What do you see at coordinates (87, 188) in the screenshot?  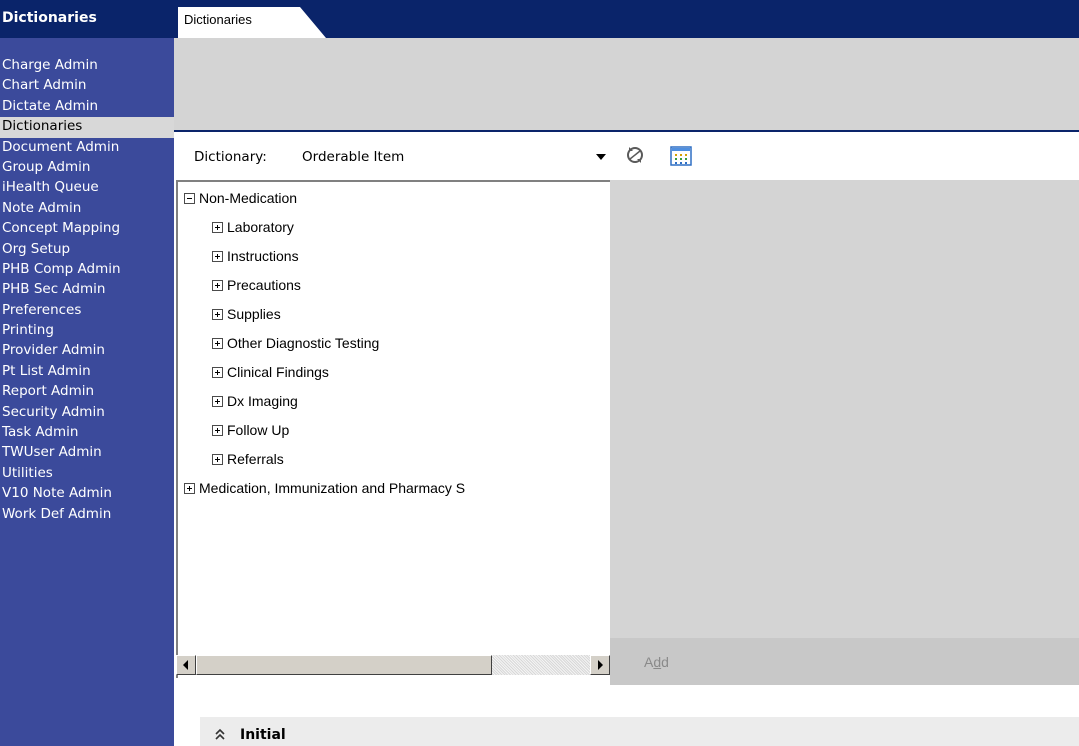 I see `sidebar-item-ihealth-queue: iHealth Queue` at bounding box center [87, 188].